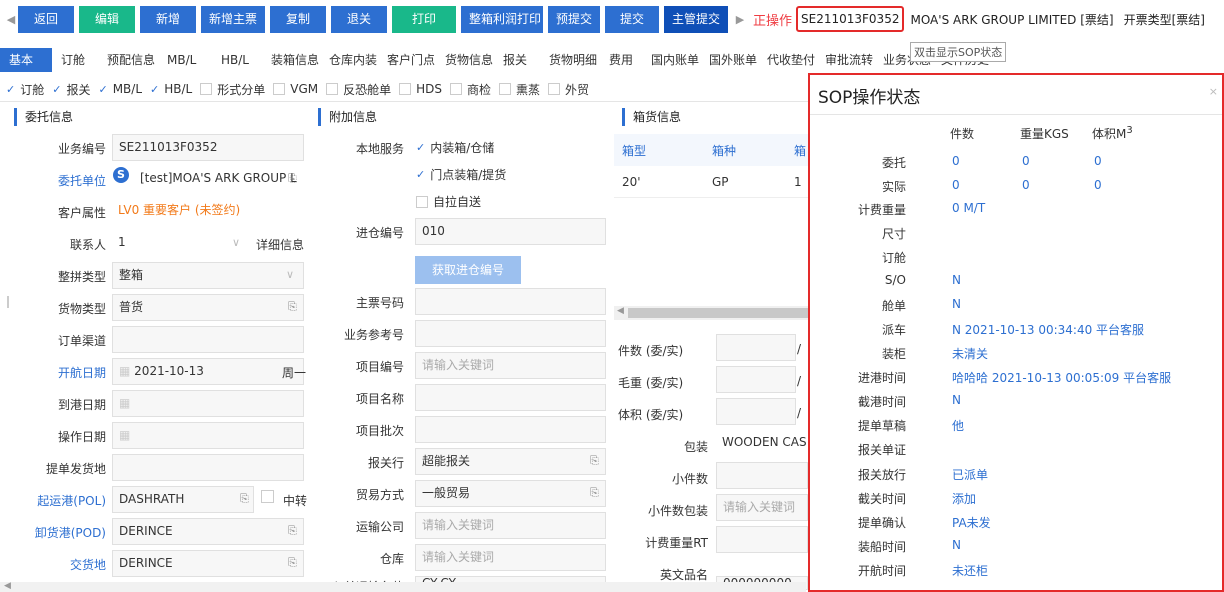 This screenshot has height=592, width=1224. Describe the element at coordinates (756, 347) in the screenshot. I see `pieces-field` at that location.